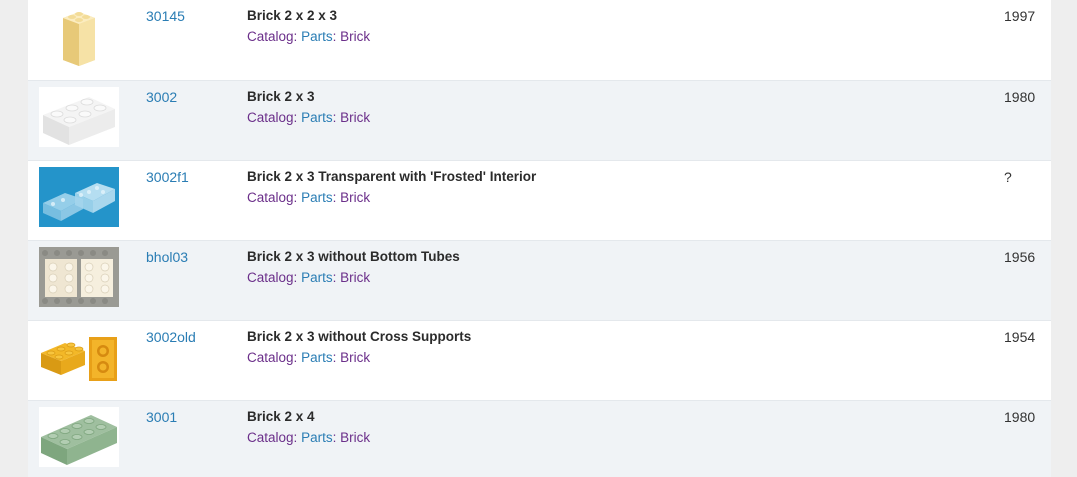 Image resolution: width=1077 pixels, height=477 pixels. Describe the element at coordinates (165, 16) in the screenshot. I see `part-number-link: 30145` at that location.